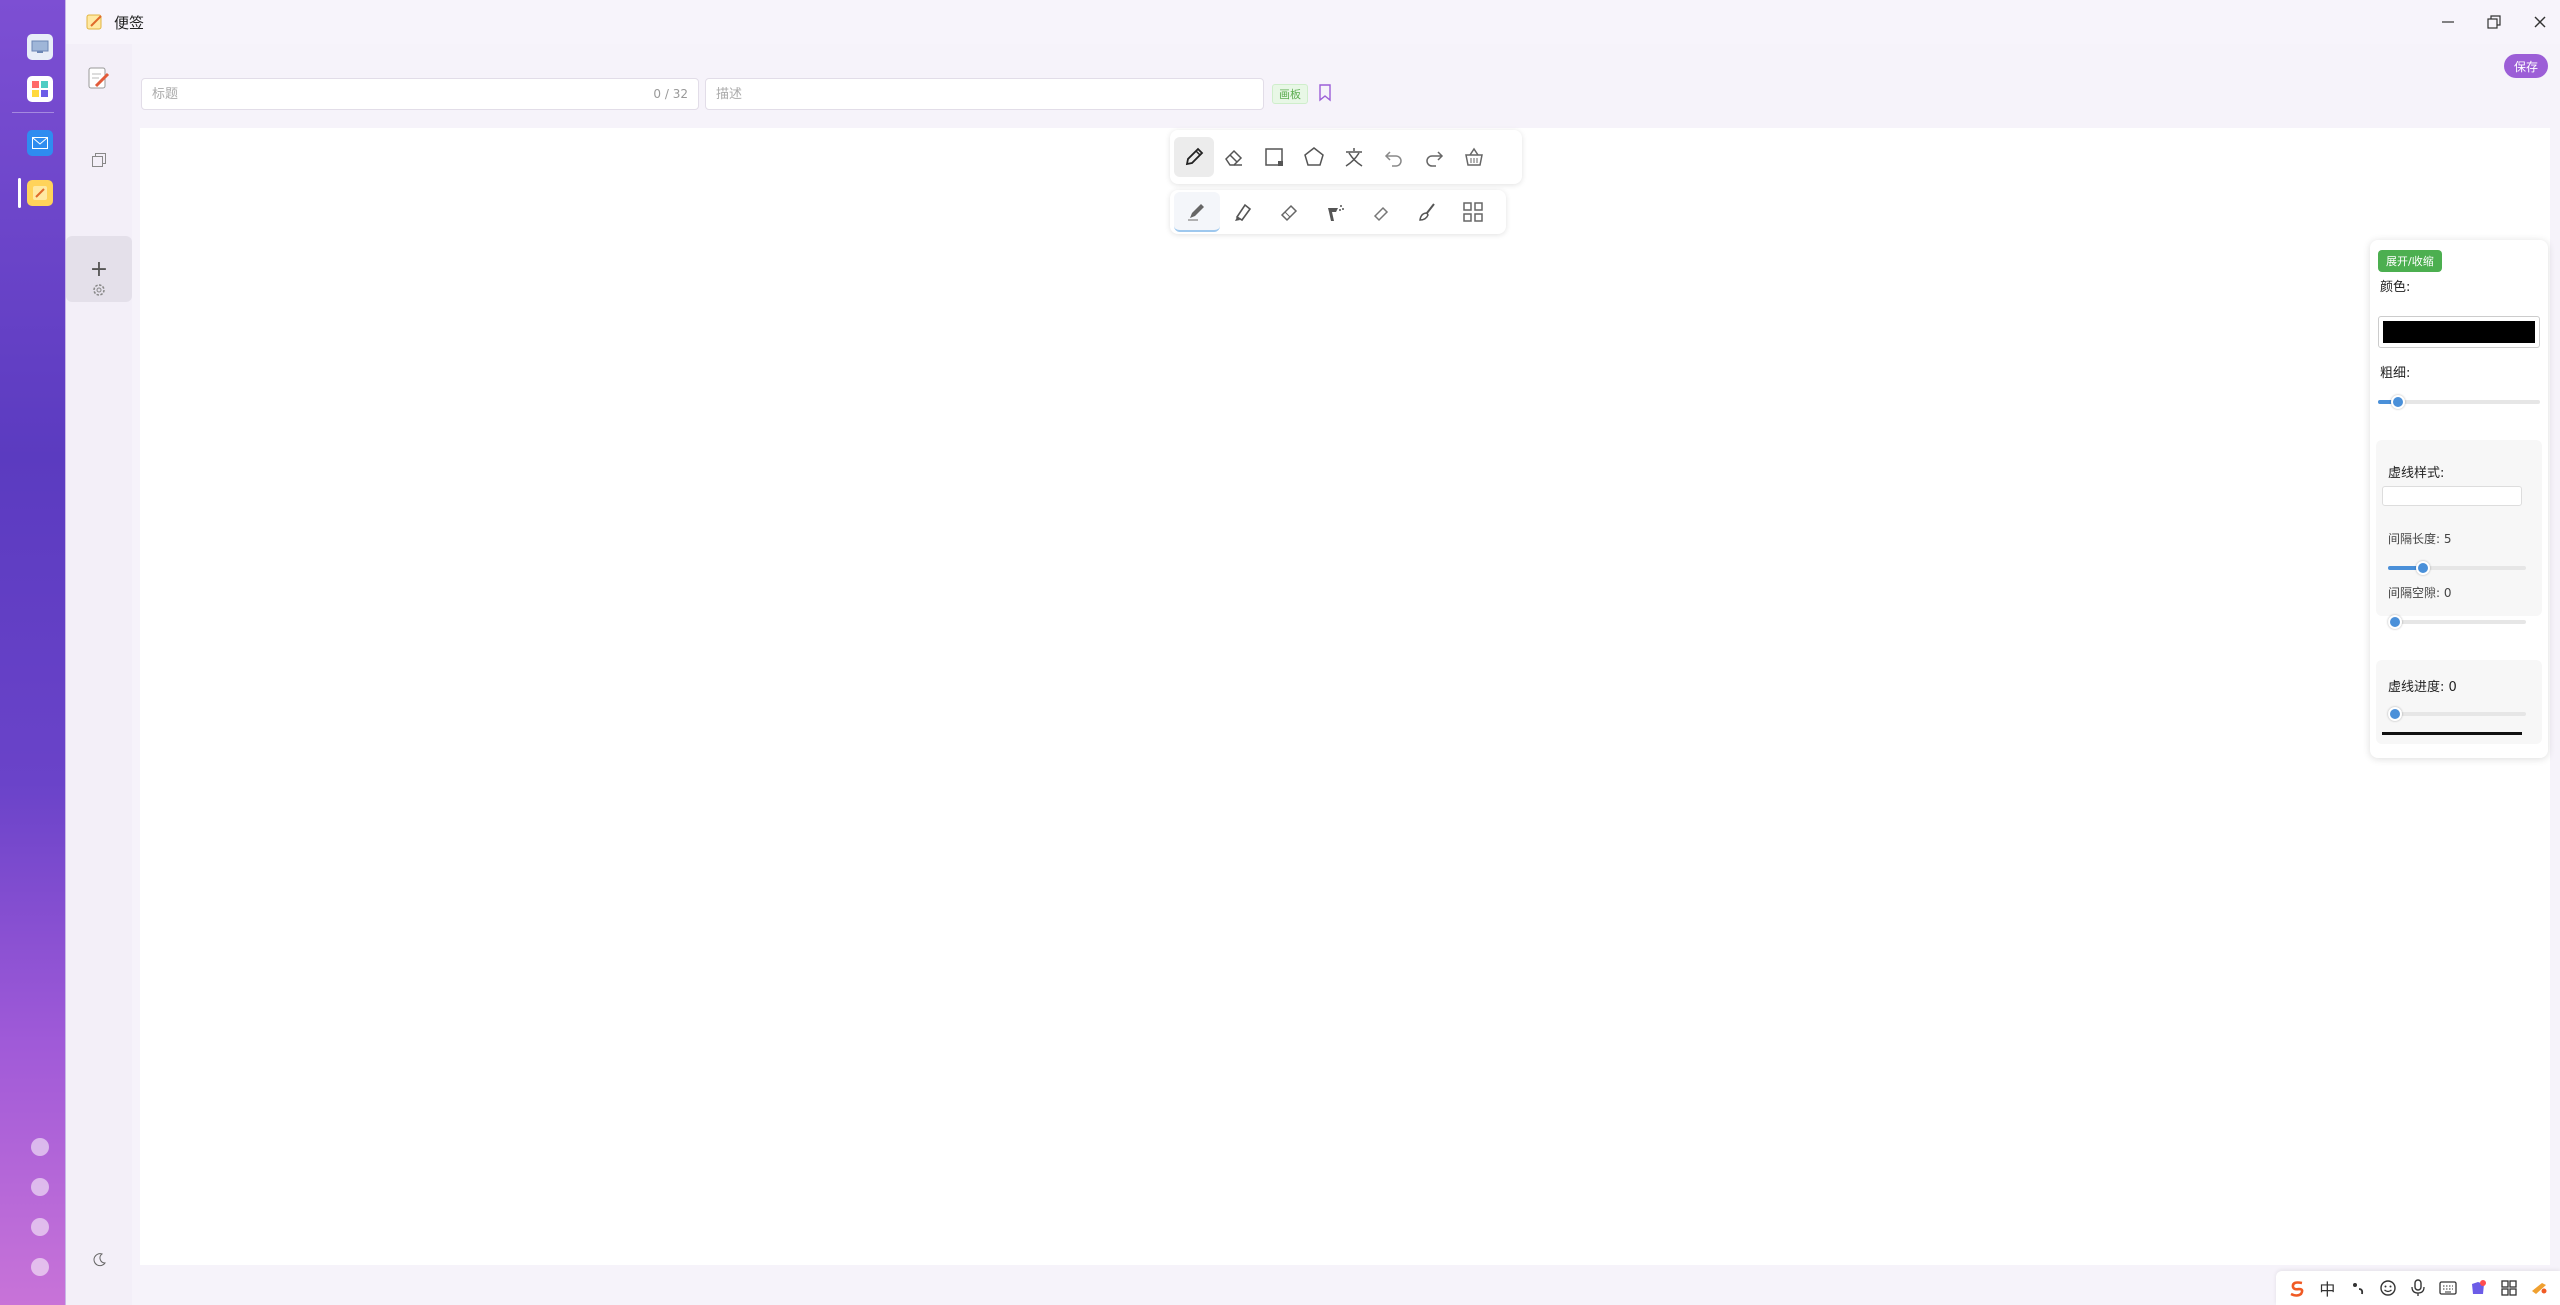 The image size is (2560, 1305). Describe the element at coordinates (2410, 261) in the screenshot. I see `expand-collapse-button: 展开/收缩` at that location.